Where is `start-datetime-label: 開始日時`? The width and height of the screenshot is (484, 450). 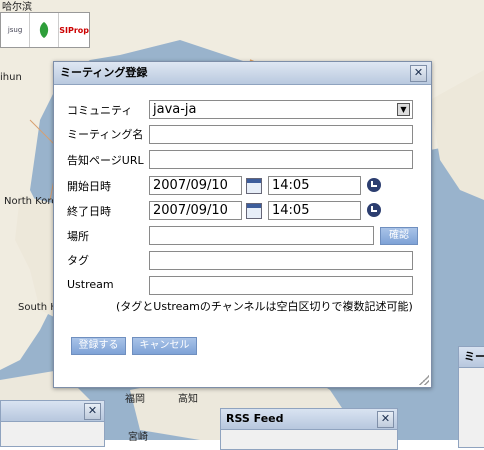
start-datetime-label: 開始日時 is located at coordinates (89, 186).